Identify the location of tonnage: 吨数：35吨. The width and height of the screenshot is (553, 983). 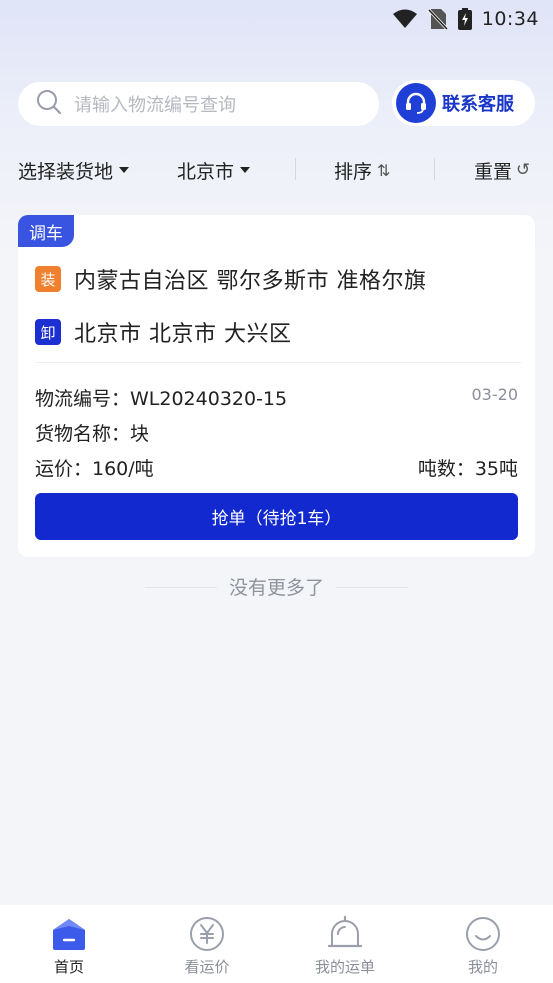
(467, 469).